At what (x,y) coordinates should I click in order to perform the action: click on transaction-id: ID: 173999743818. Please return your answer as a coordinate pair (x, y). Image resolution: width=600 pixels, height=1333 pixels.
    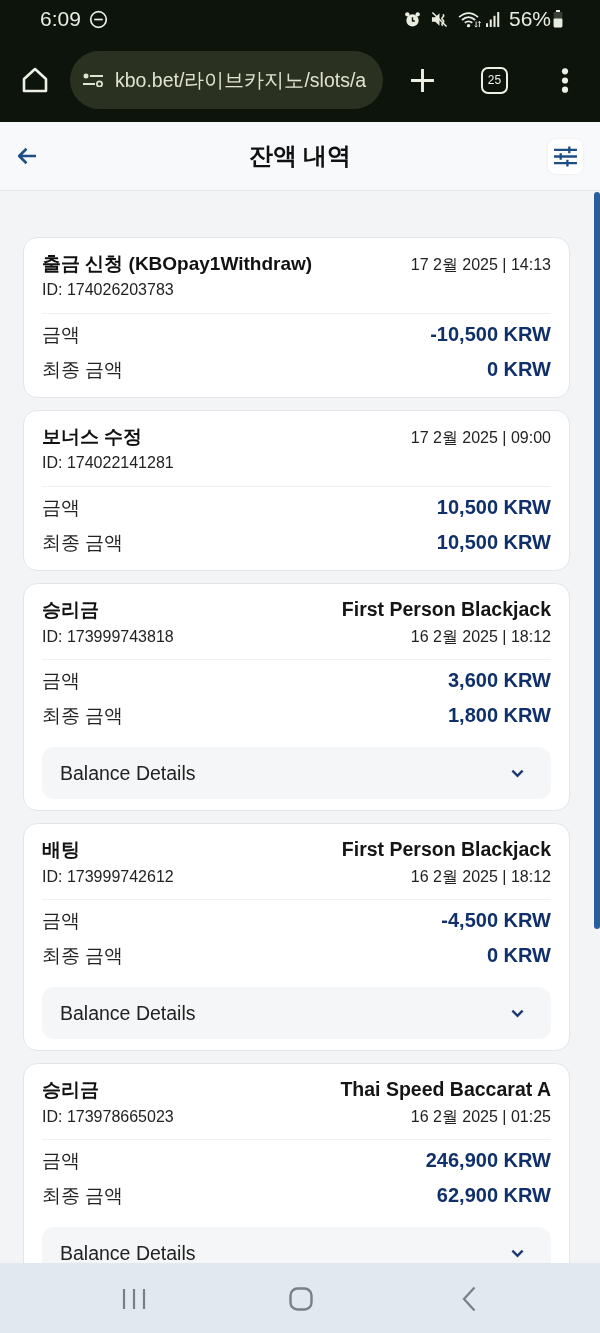
    Looking at the image, I should click on (108, 637).